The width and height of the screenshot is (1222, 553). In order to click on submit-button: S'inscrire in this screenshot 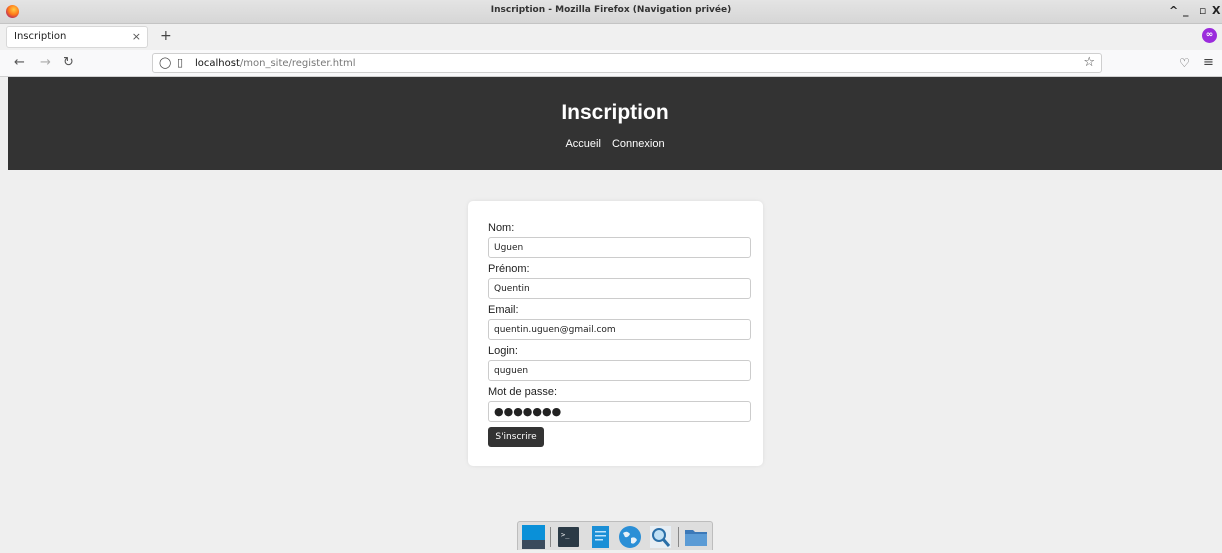, I will do `click(516, 437)`.